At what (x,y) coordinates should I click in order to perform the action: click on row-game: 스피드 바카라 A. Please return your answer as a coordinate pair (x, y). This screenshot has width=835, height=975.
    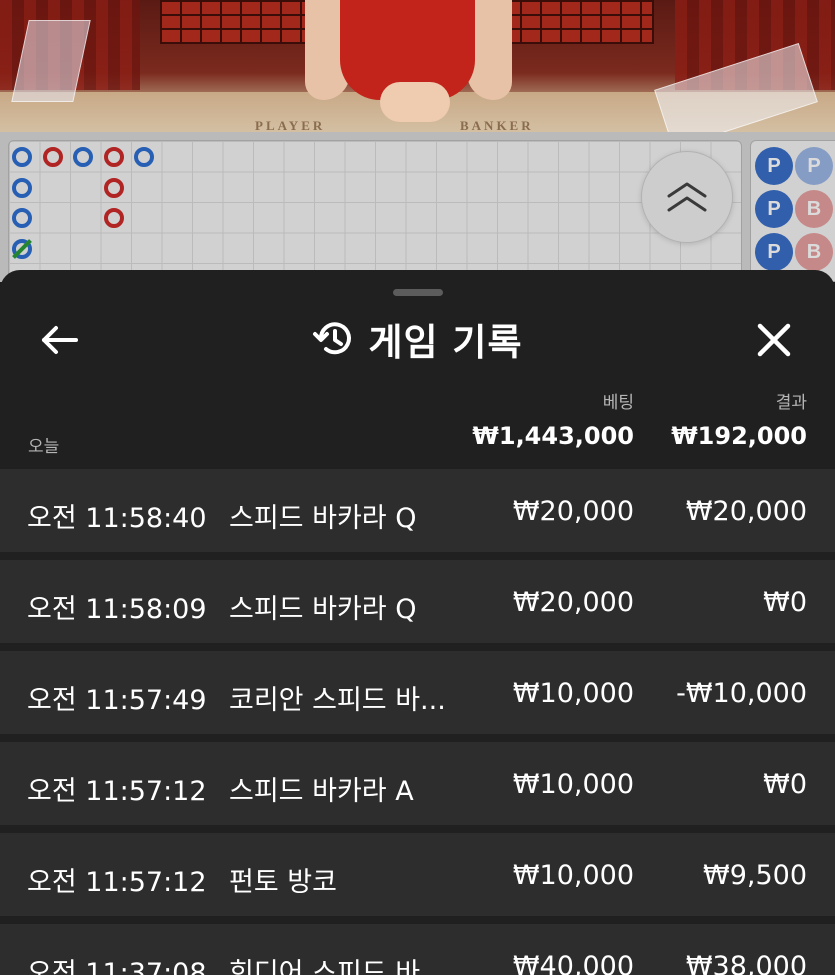
    Looking at the image, I should click on (321, 791).